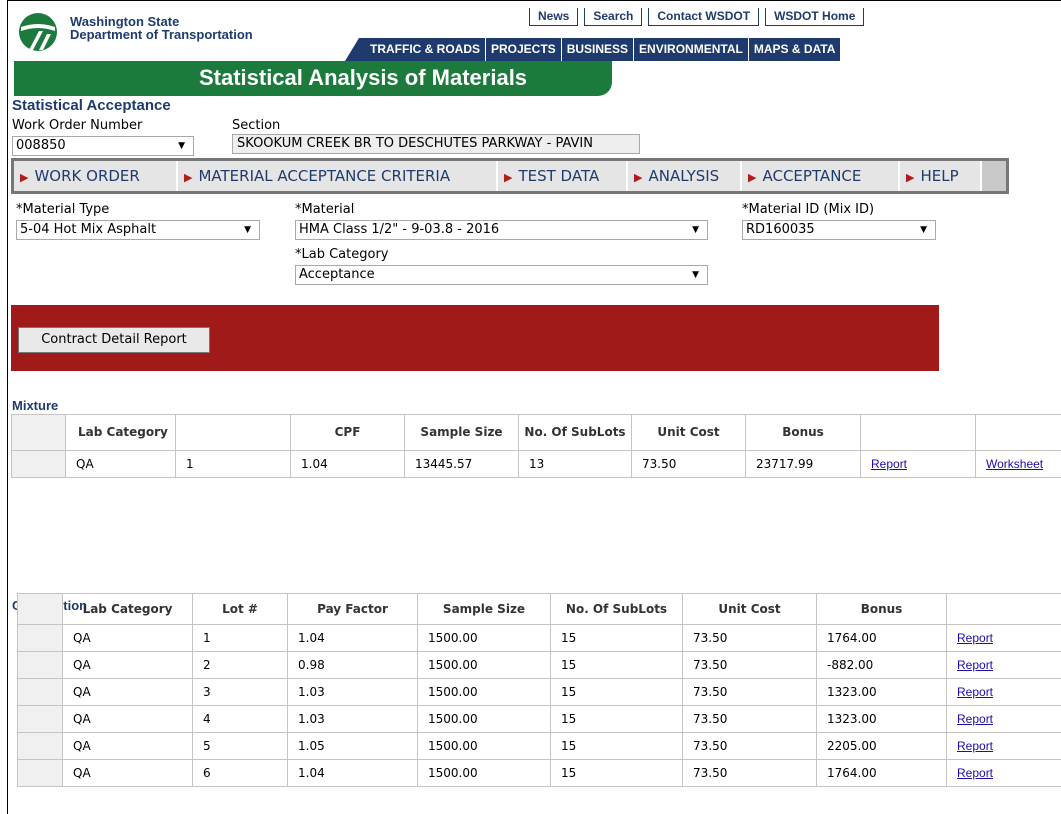 Image resolution: width=1061 pixels, height=814 pixels. I want to click on nav-environmental: ENVIRONMENTAL, so click(691, 49).